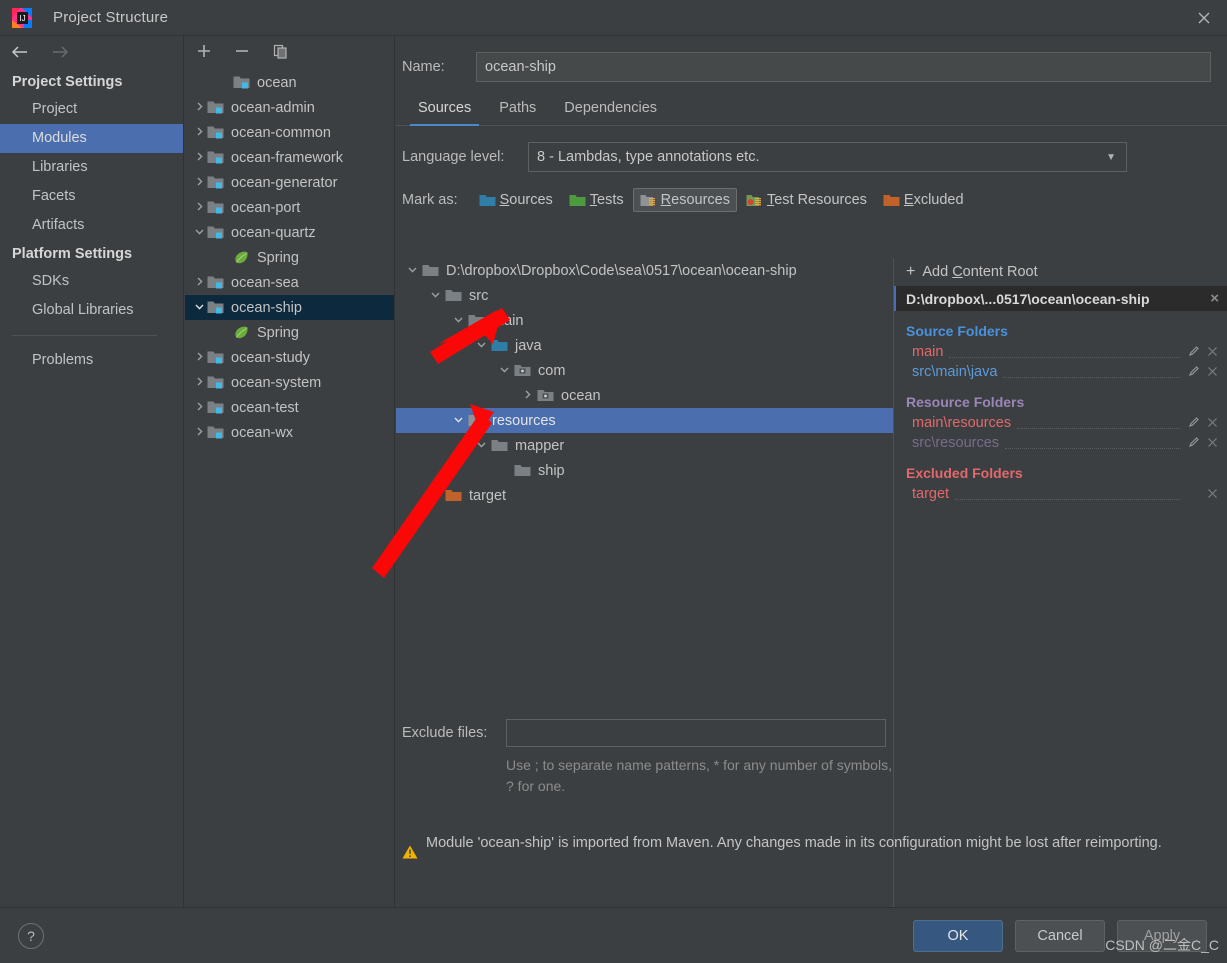  Describe the element at coordinates (644, 495) in the screenshot. I see `folder-tree-row: target` at that location.